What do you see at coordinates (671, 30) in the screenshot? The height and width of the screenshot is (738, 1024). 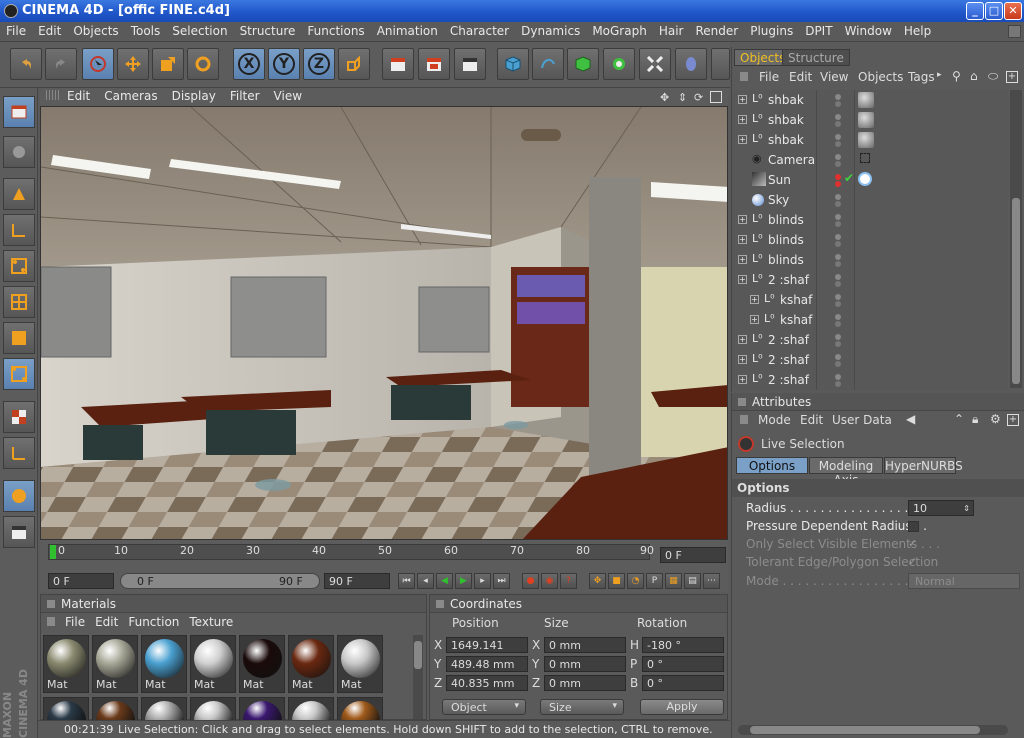 I see `menu-hair: Hair` at bounding box center [671, 30].